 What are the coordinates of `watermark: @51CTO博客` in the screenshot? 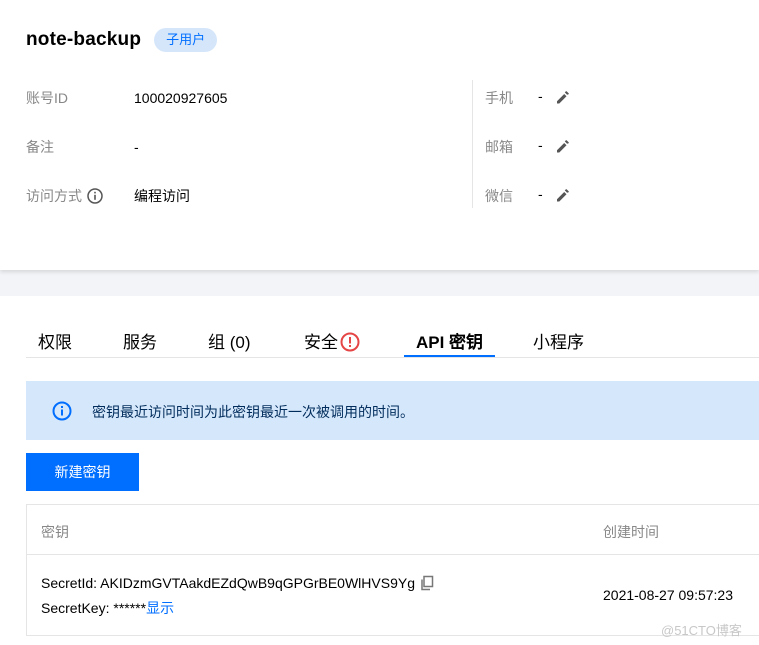 It's located at (701, 630).